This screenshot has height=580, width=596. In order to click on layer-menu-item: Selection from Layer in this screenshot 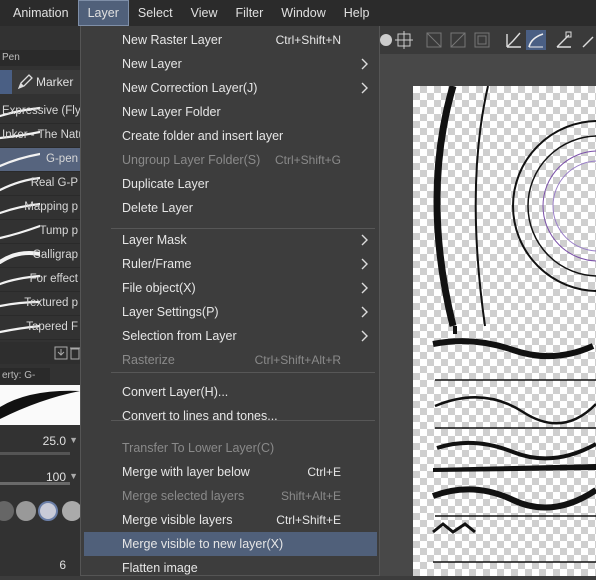, I will do `click(230, 336)`.